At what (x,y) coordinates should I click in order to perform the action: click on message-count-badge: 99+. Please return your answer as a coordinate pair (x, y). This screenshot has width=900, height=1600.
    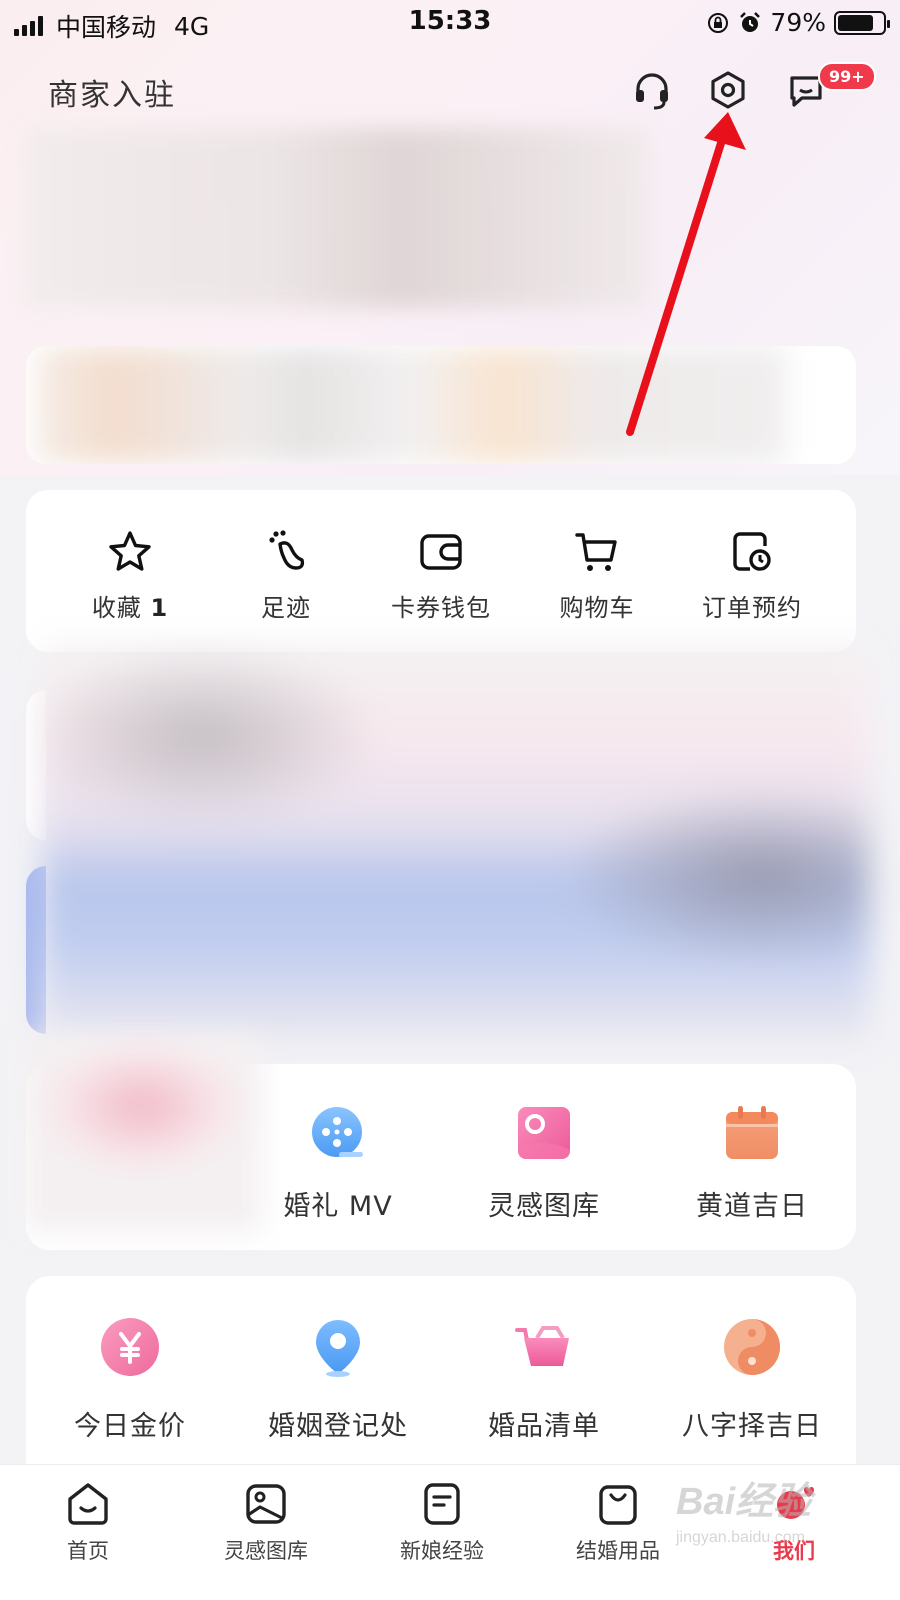
    Looking at the image, I should click on (847, 76).